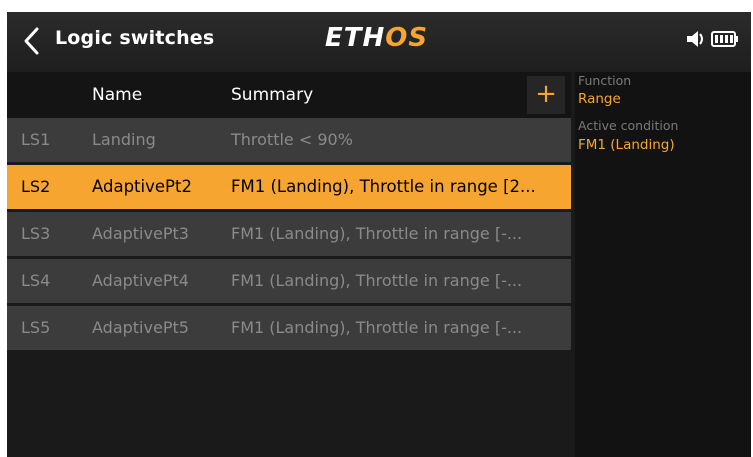  Describe the element at coordinates (124, 139) in the screenshot. I see `switch-name: Landing` at that location.